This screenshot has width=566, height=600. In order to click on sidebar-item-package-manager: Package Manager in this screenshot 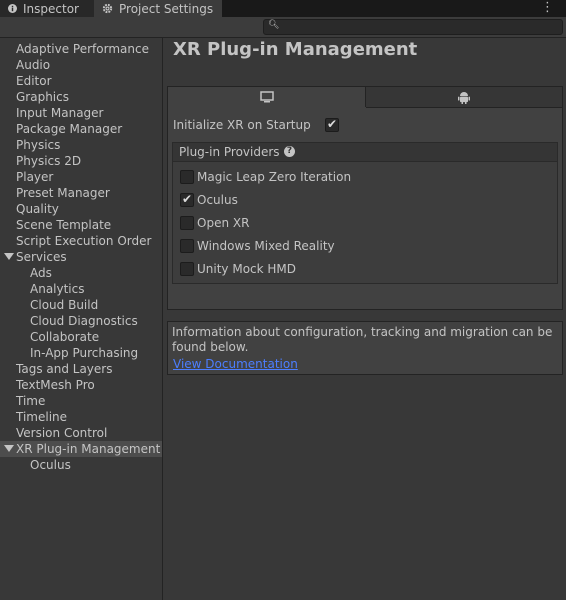, I will do `click(81, 129)`.